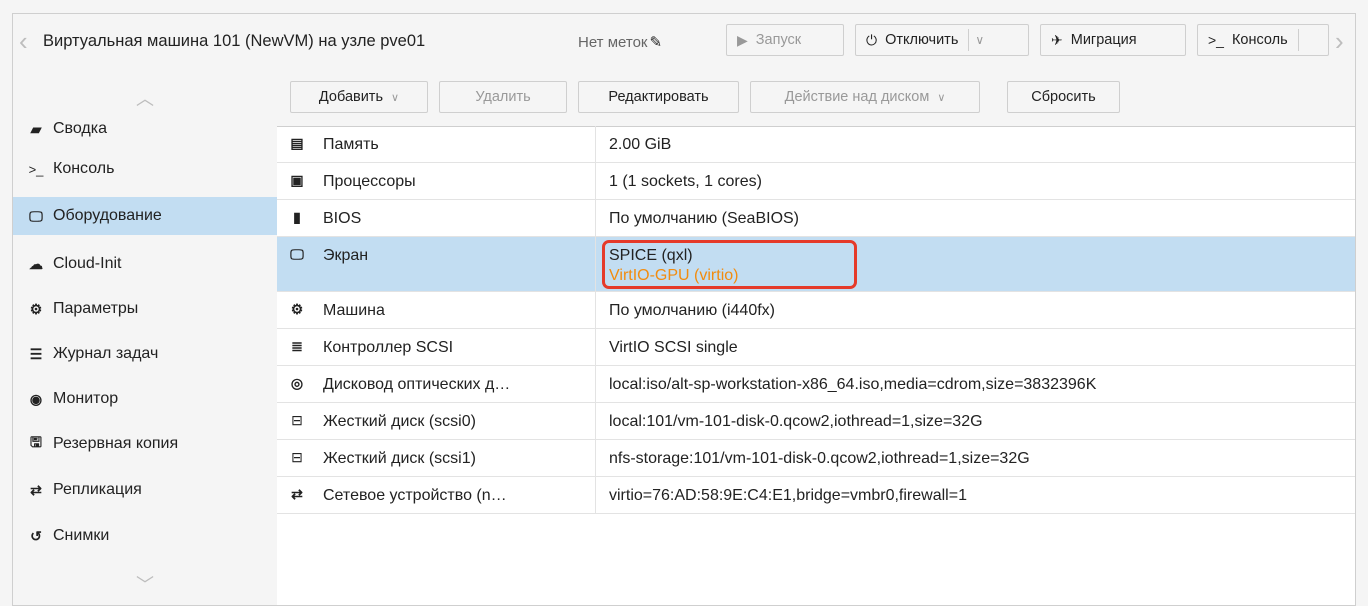 The height and width of the screenshot is (606, 1368). Describe the element at coordinates (655, 42) in the screenshot. I see `pencil-icon: ✎` at that location.